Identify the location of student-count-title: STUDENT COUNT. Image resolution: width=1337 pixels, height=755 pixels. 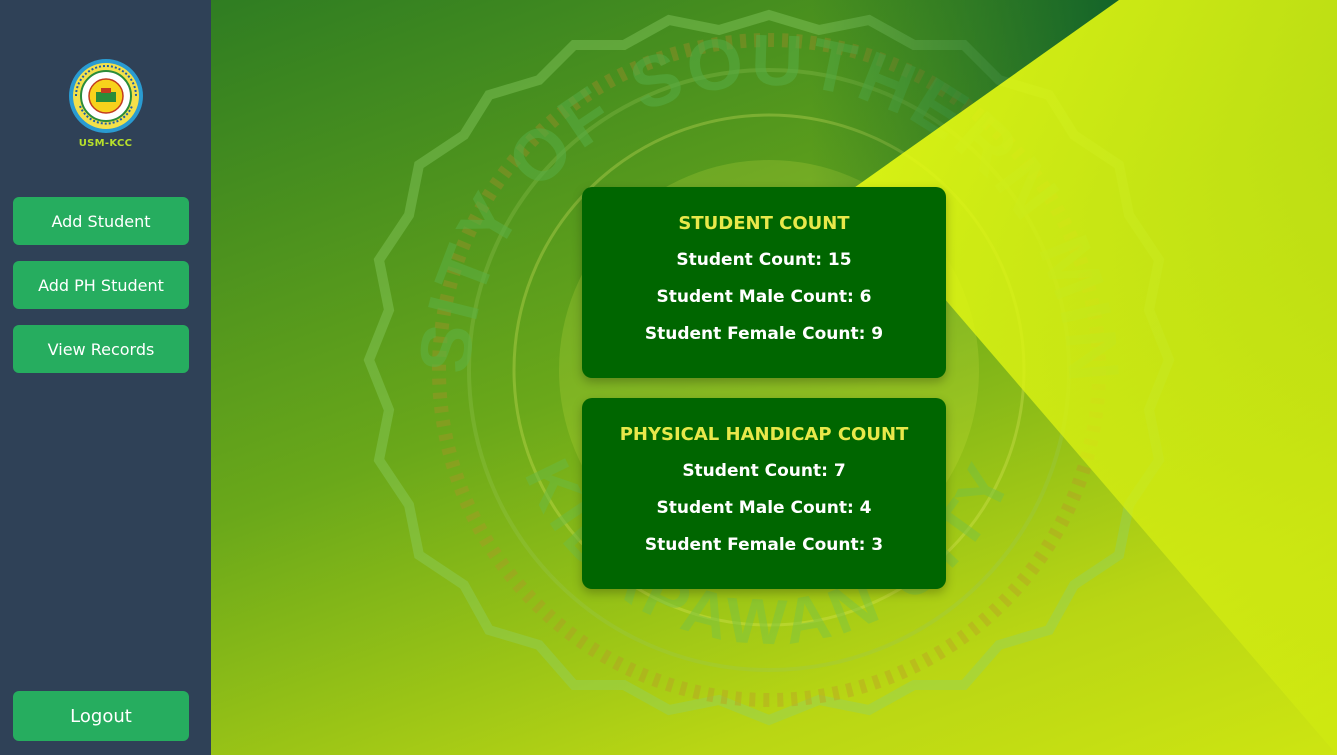
(764, 223).